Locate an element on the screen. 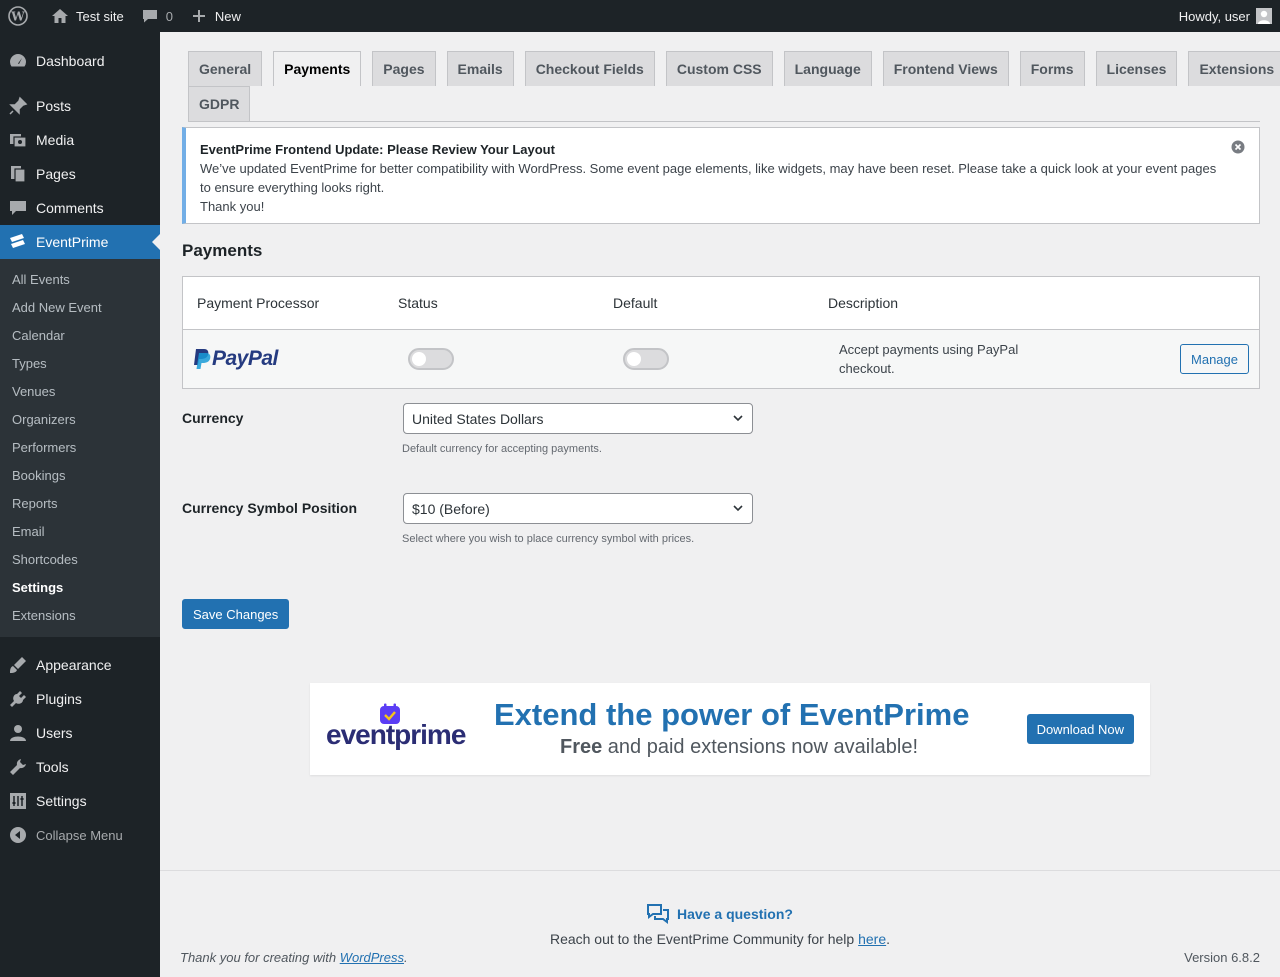  dismiss-notice-icon is located at coordinates (1238, 147).